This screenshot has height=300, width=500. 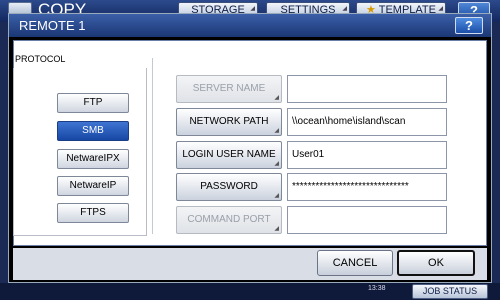 I want to click on dialog-header: REMOTE 1 ?, so click(x=250, y=25).